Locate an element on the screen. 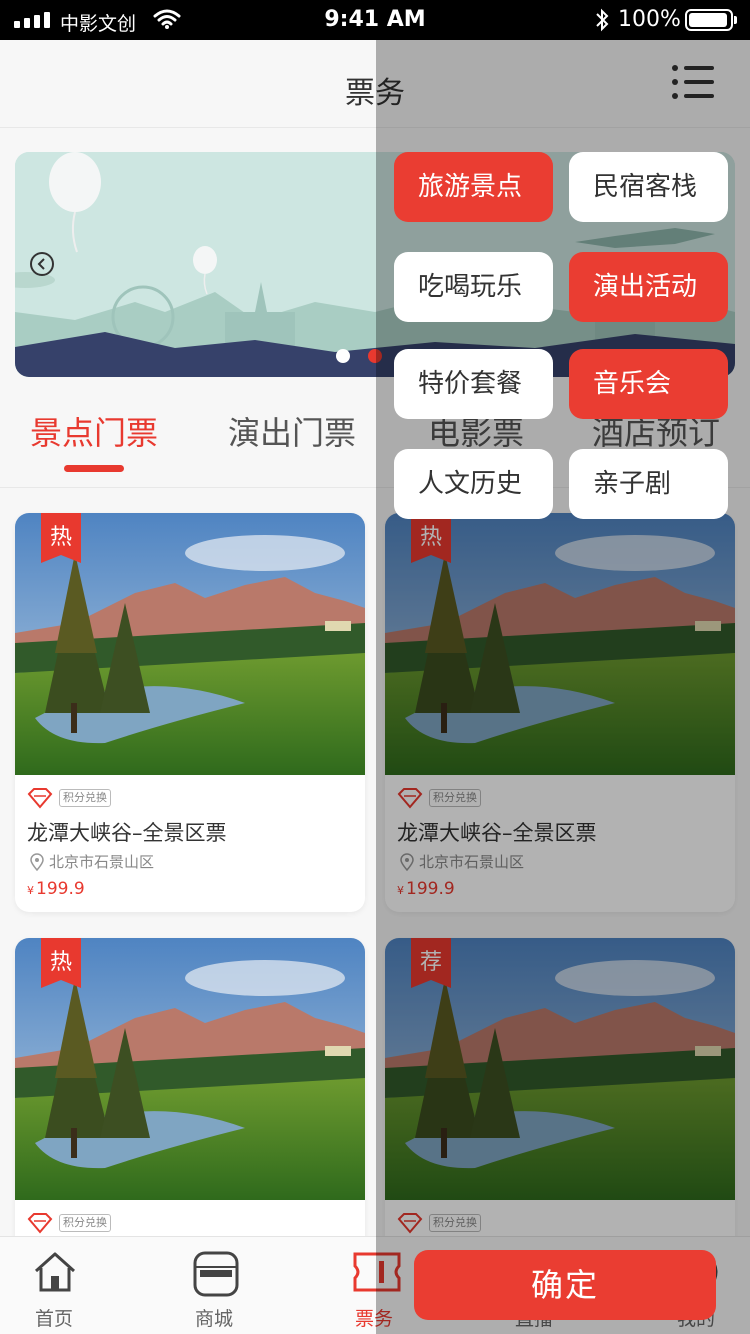  tab-show-tickets: 演出门票 is located at coordinates (292, 431).